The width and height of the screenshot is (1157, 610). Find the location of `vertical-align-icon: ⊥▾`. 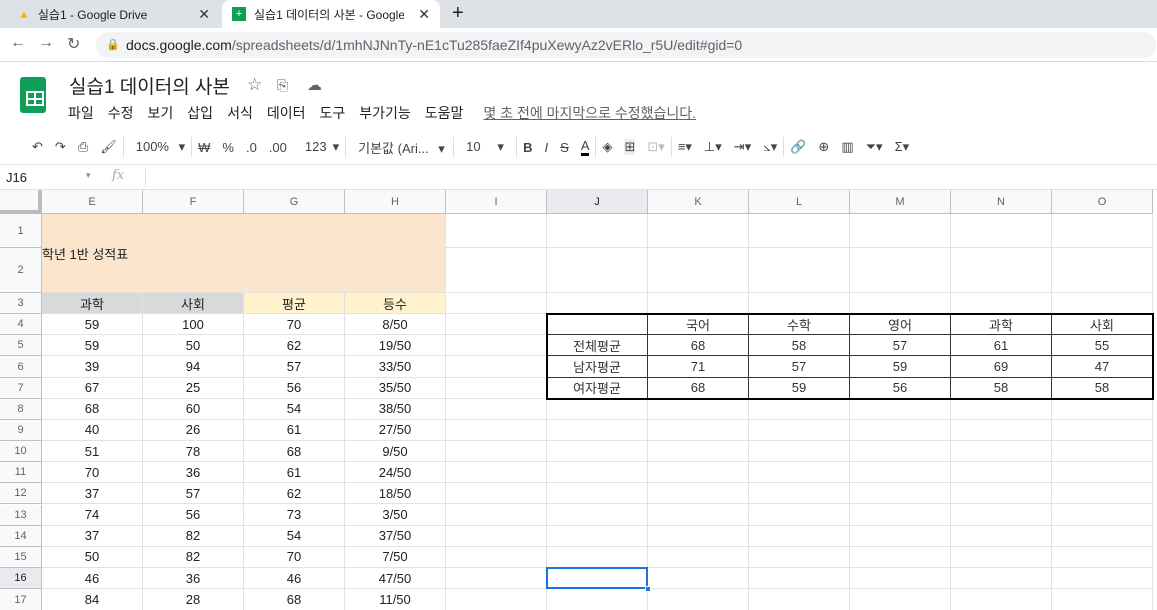

vertical-align-icon: ⊥▾ is located at coordinates (713, 147).